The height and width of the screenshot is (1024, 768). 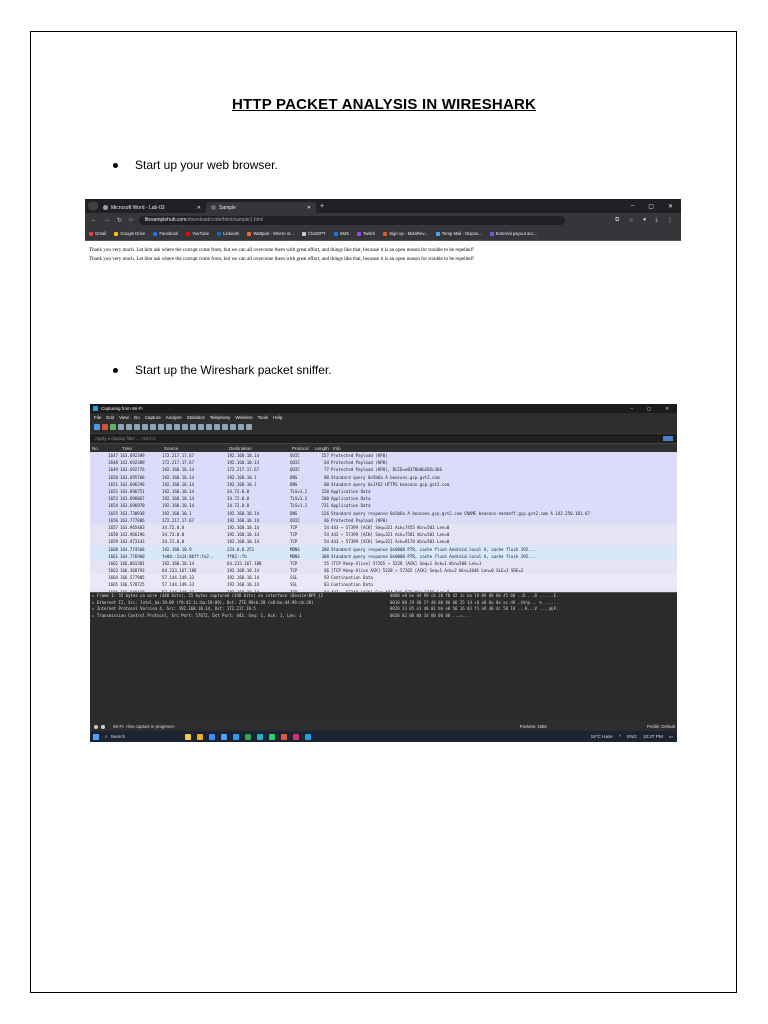 What do you see at coordinates (177, 427) in the screenshot?
I see `forward-icon` at bounding box center [177, 427].